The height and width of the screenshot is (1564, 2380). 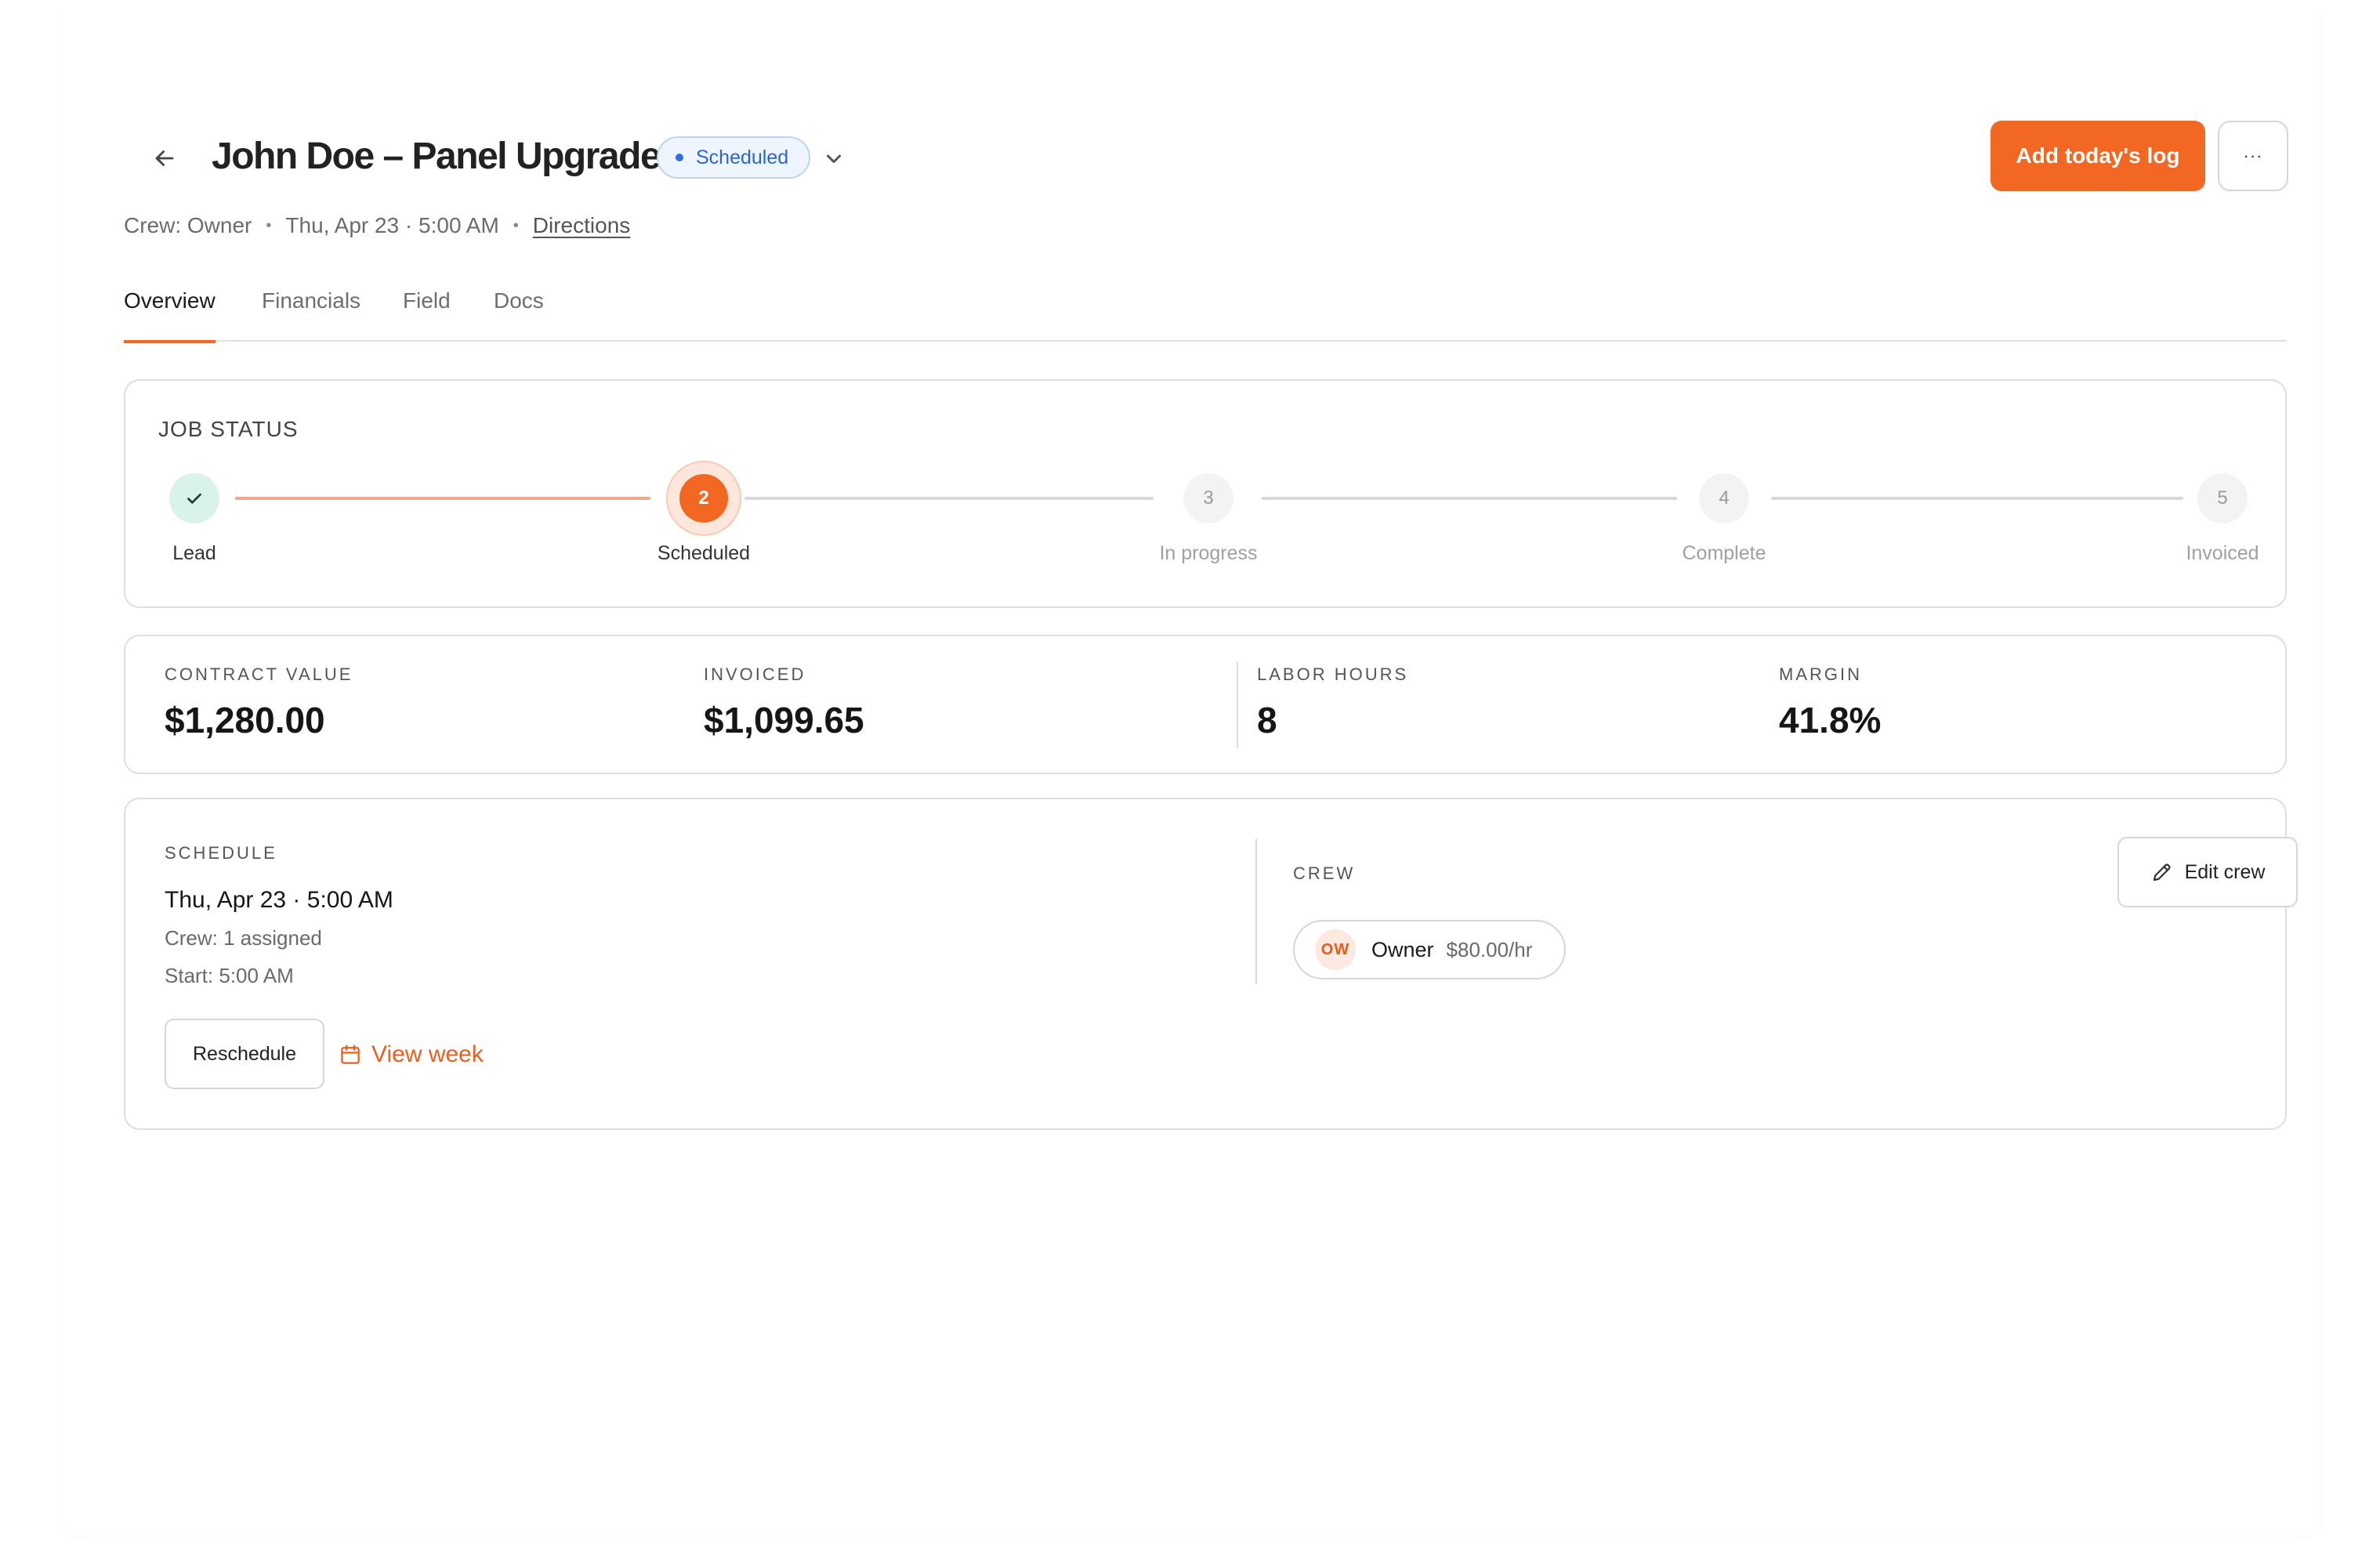 I want to click on chevron-down-icon, so click(x=834, y=158).